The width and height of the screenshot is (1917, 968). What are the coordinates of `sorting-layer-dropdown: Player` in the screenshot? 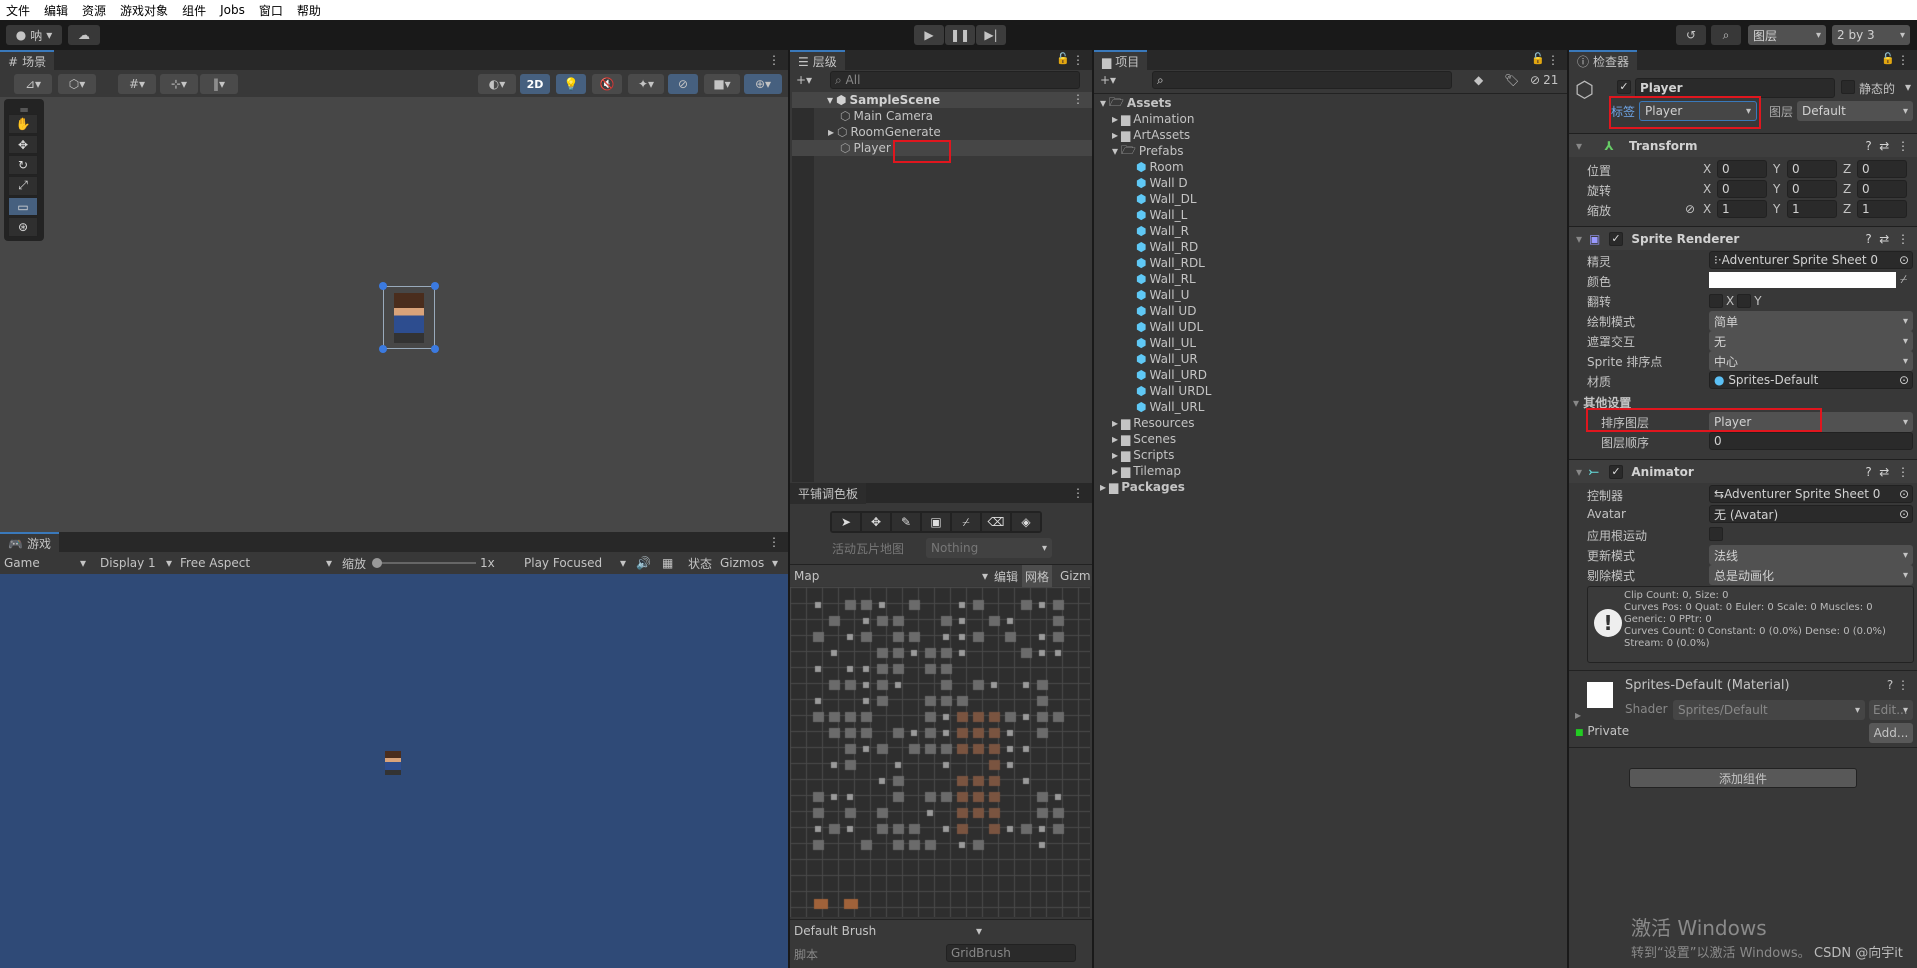 It's located at (1811, 422).